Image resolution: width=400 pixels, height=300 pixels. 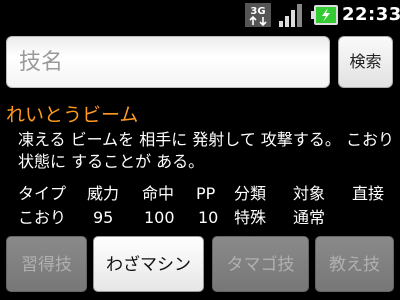 What do you see at coordinates (309, 193) in the screenshot?
I see `stat-header-target: 対象` at bounding box center [309, 193].